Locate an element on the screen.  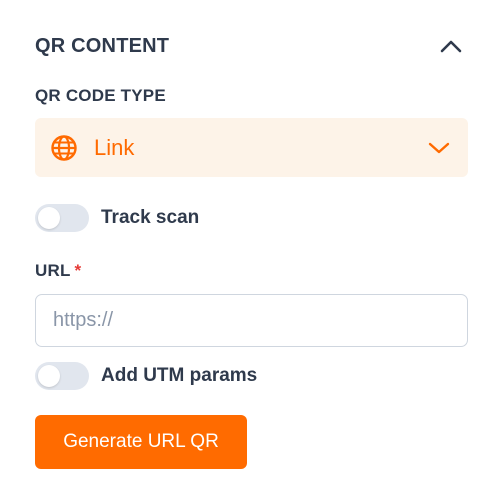
globe-icon is located at coordinates (64, 148).